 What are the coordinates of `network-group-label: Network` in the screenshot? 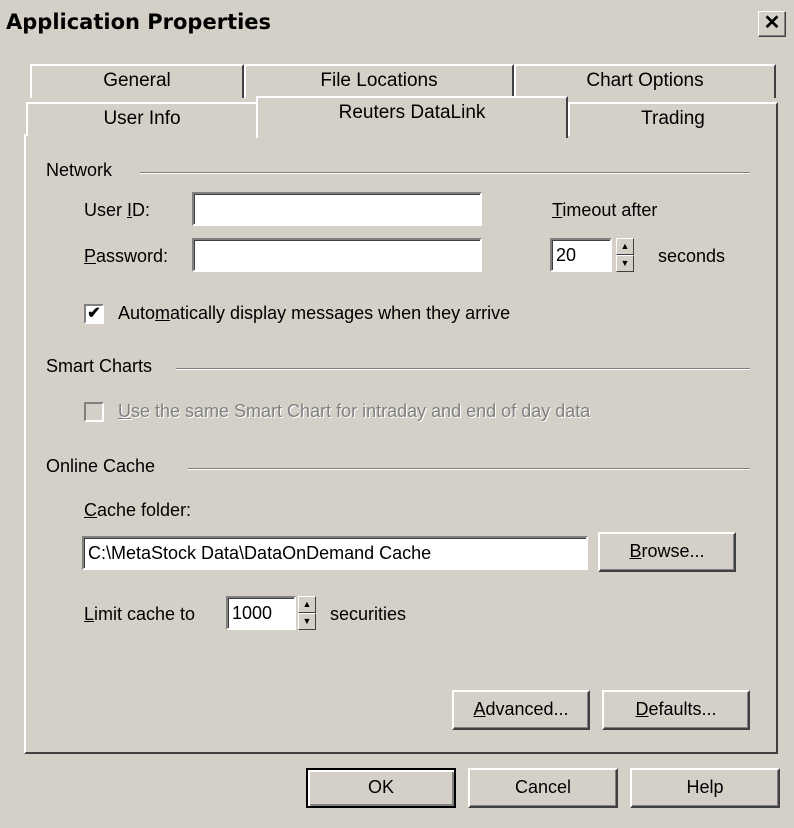 It's located at (83, 170).